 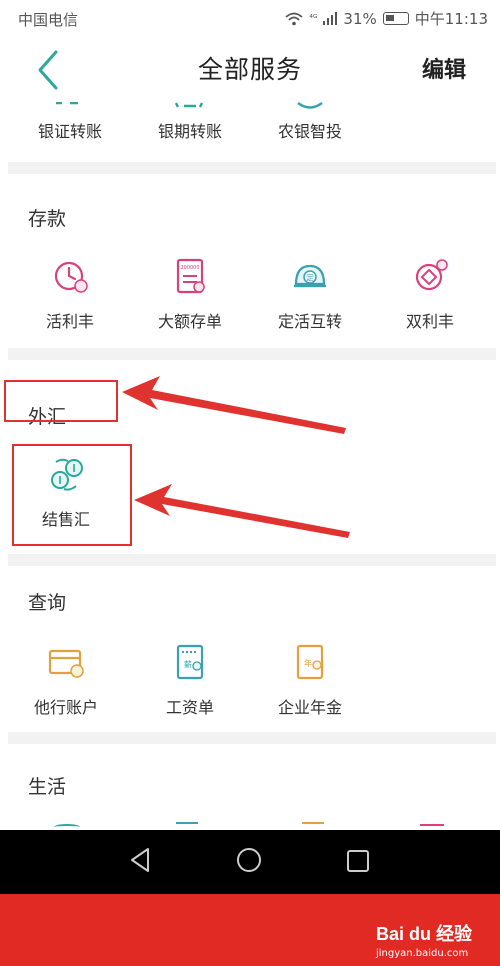 What do you see at coordinates (140, 860) in the screenshot?
I see `back-triangle-icon` at bounding box center [140, 860].